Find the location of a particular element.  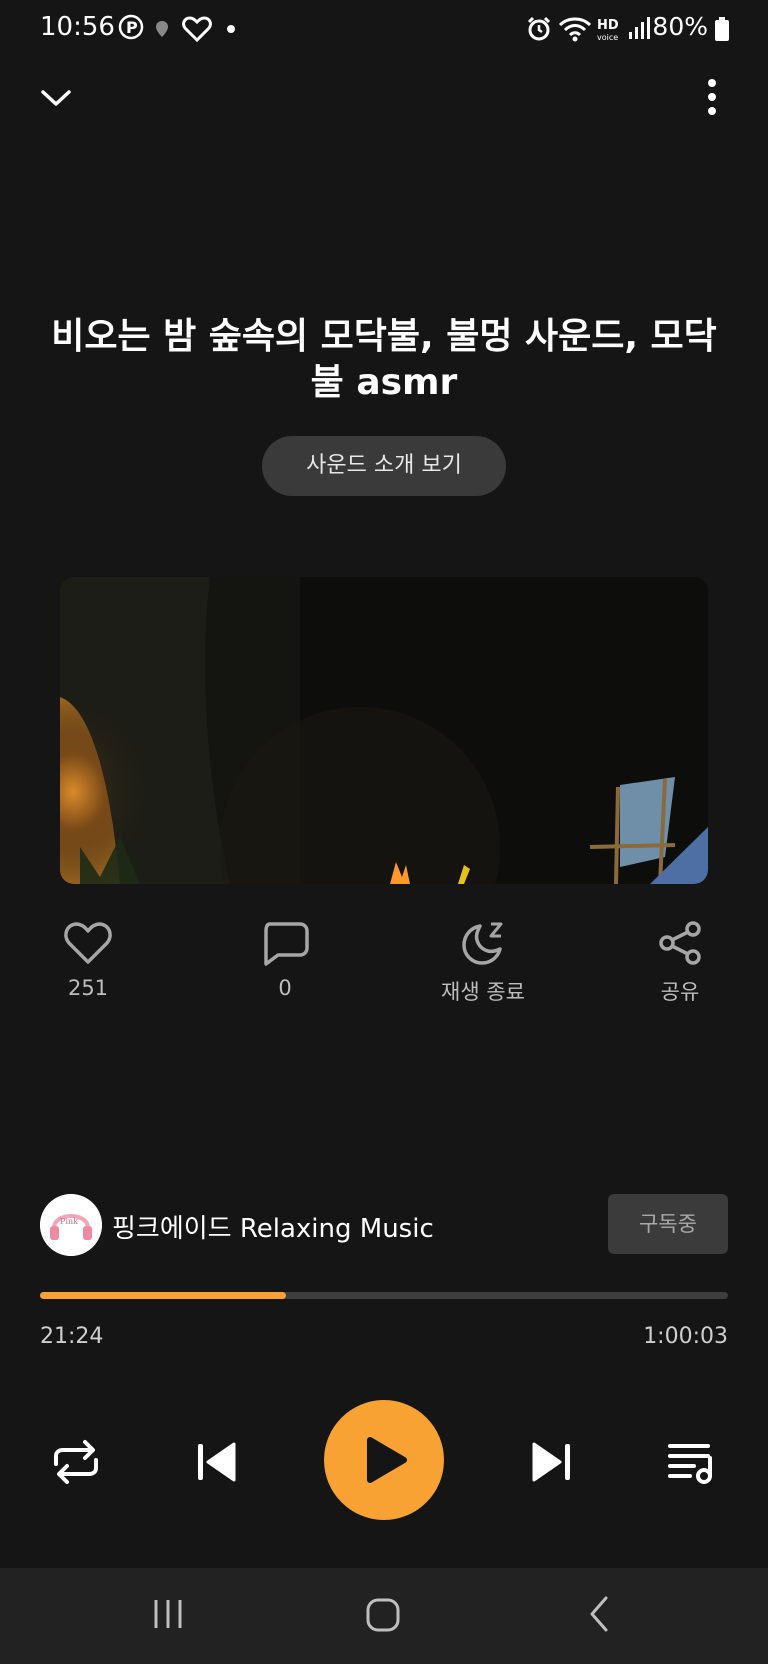

previous-button is located at coordinates (216, 1462).